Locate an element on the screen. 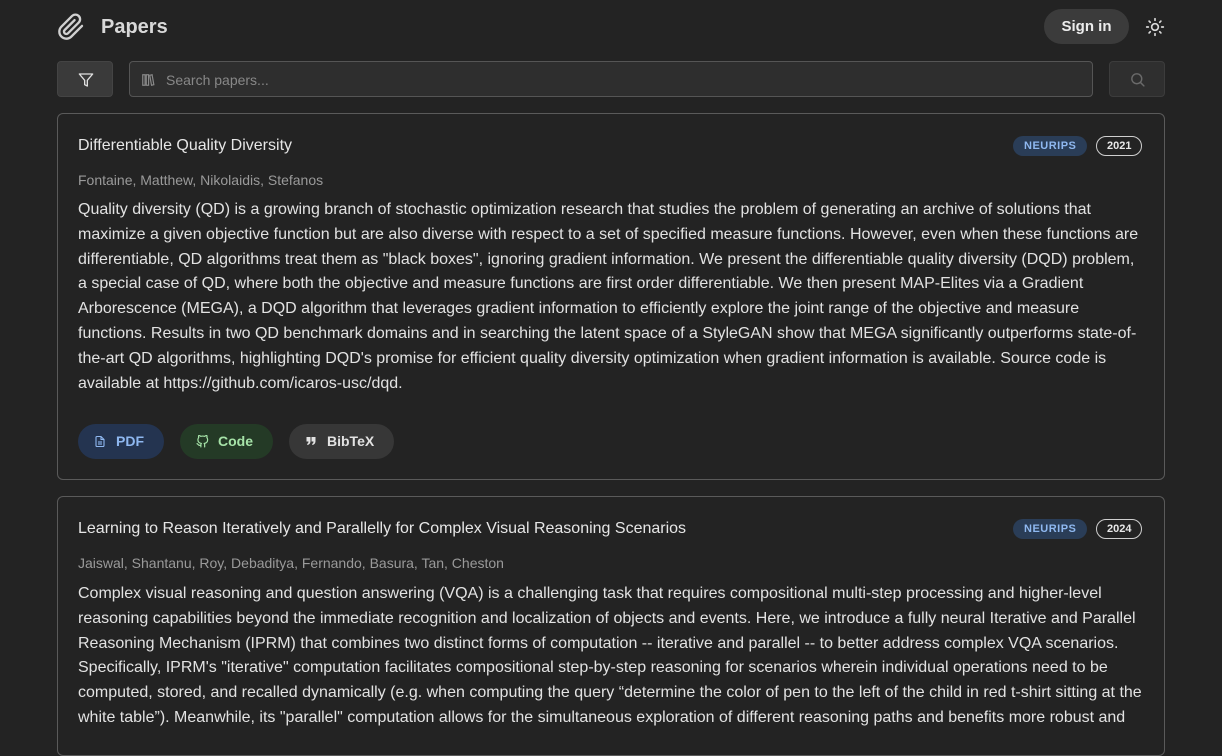 The image size is (1222, 756). sign-in-button: Sign in is located at coordinates (1086, 26).